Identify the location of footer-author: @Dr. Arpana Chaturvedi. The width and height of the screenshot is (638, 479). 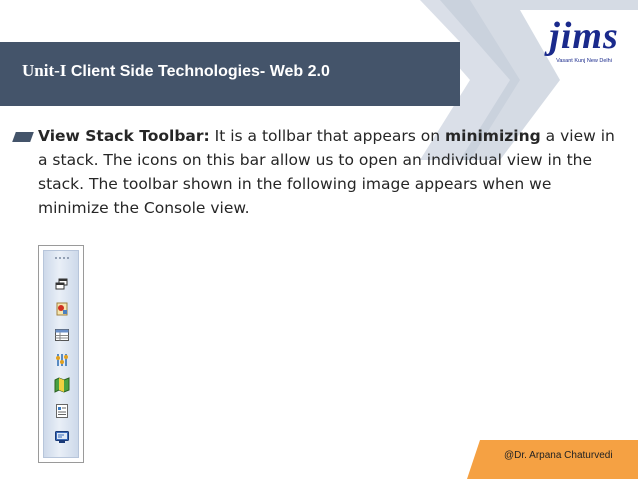
(558, 455).